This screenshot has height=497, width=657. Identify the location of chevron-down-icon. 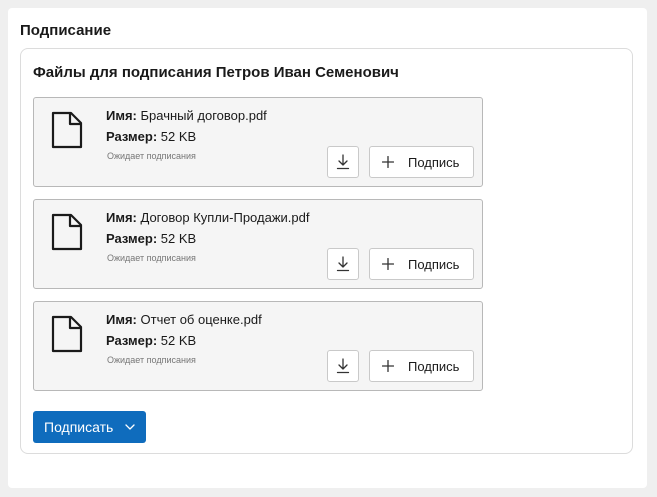
(130, 427).